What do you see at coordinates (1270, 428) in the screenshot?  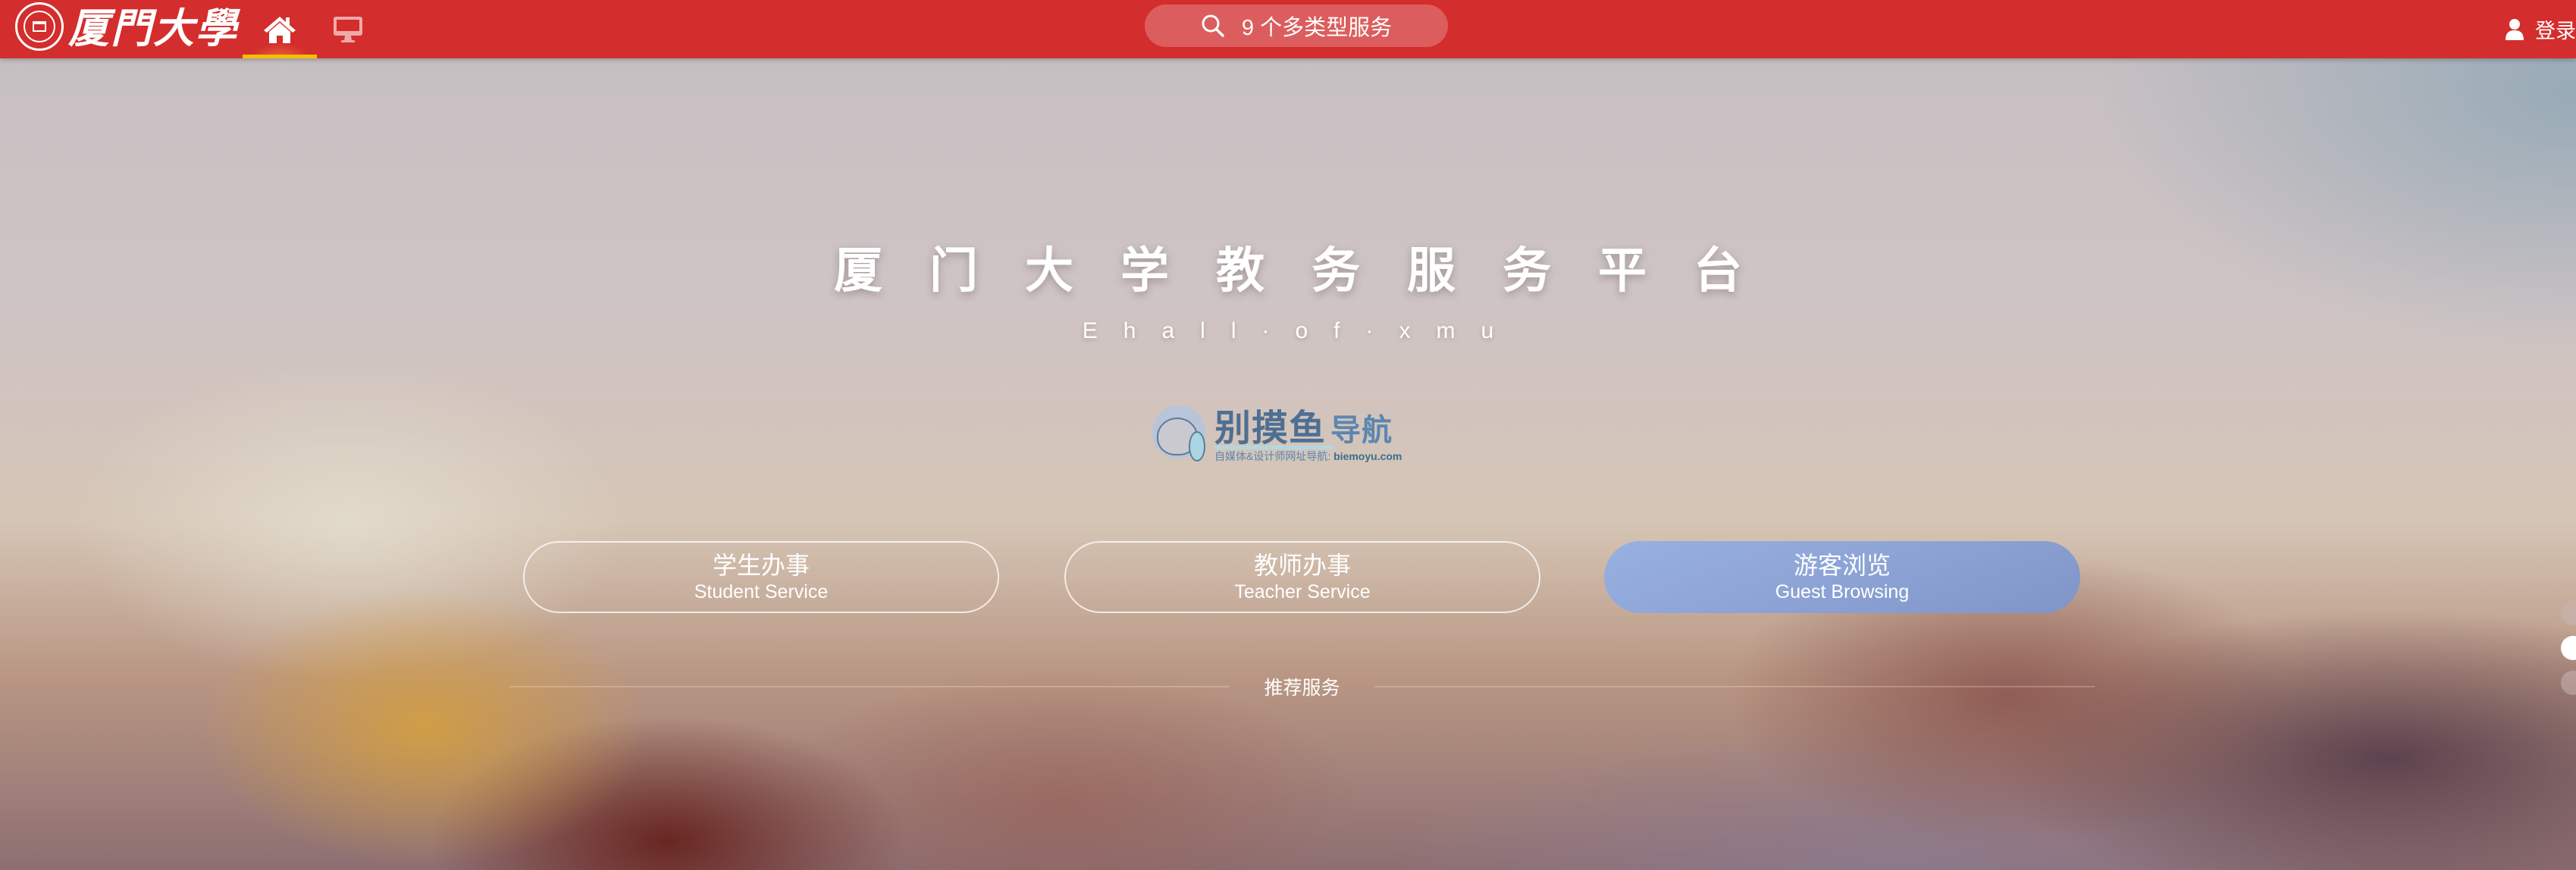 I see `watermark-main-text: 别摸鱼` at bounding box center [1270, 428].